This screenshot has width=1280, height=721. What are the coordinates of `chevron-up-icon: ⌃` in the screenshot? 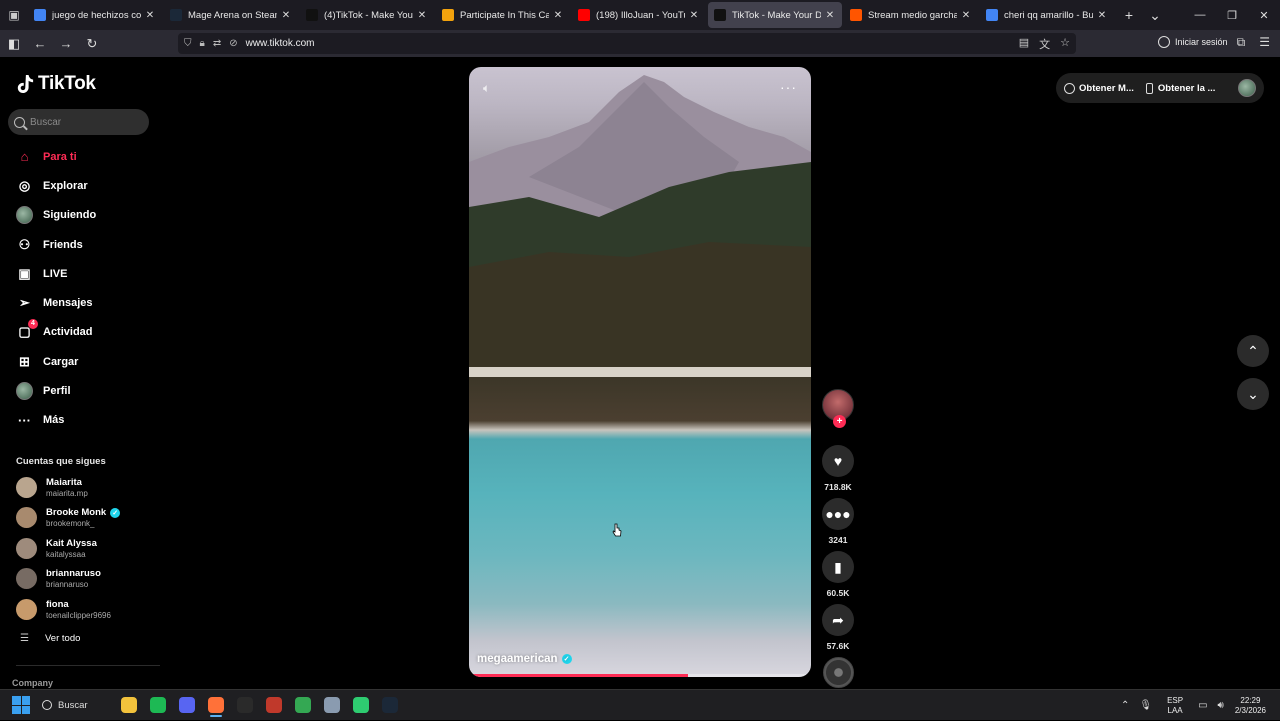 It's located at (1125, 705).